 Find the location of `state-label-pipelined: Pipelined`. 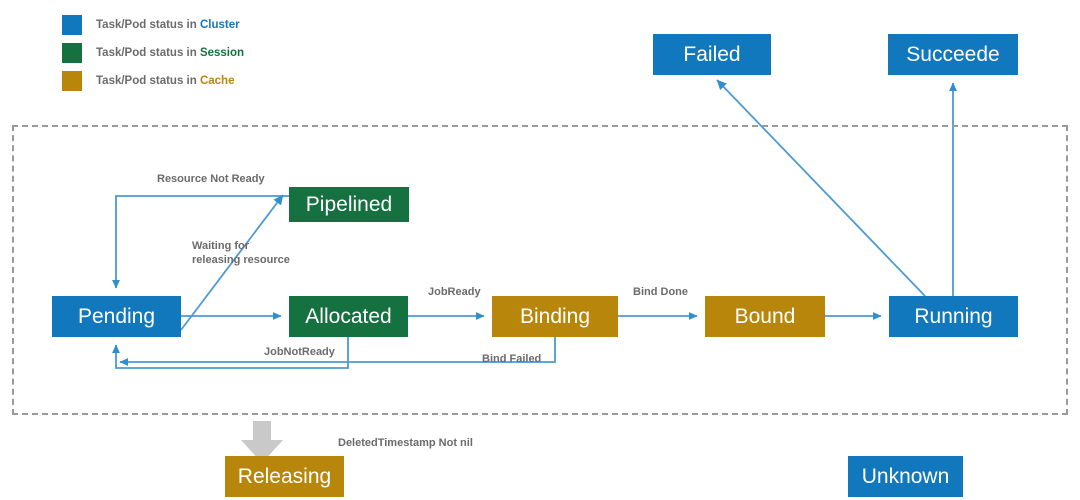

state-label-pipelined: Pipelined is located at coordinates (349, 204).